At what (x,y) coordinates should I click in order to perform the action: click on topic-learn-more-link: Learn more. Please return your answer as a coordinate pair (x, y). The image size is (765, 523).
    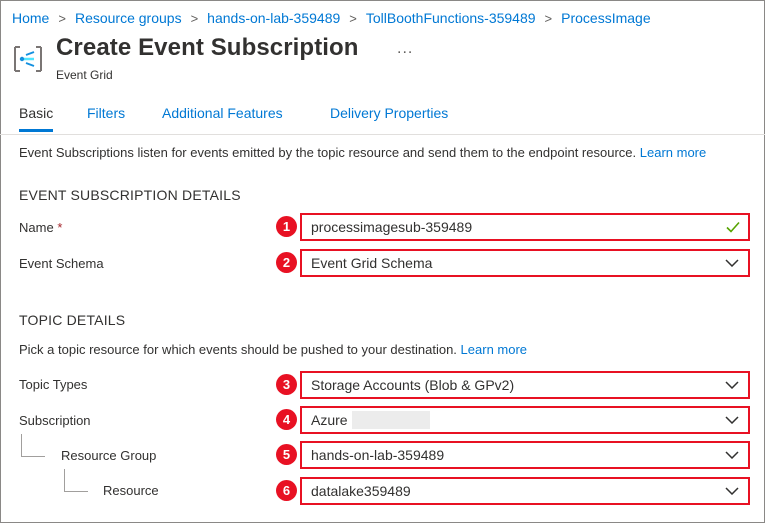
    Looking at the image, I should click on (494, 349).